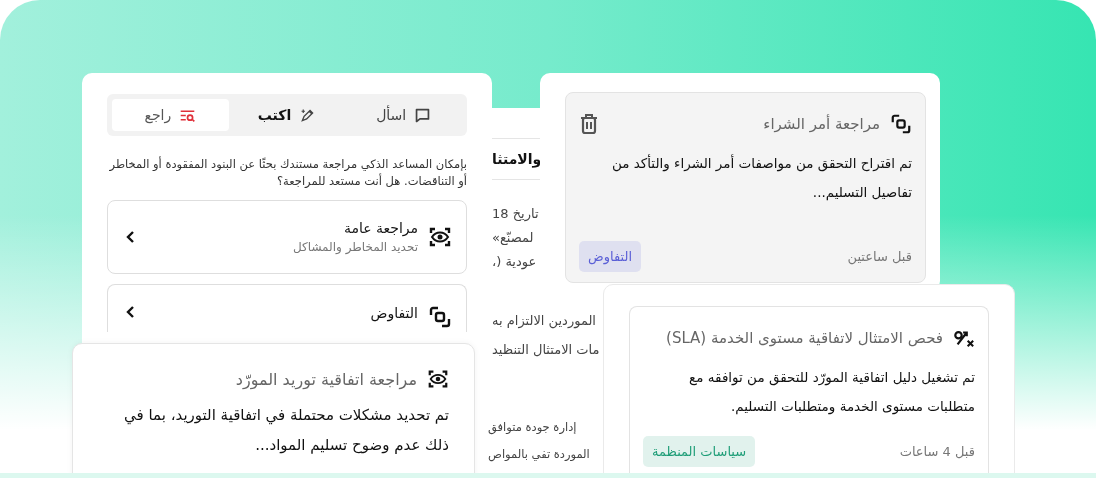  I want to click on card-title: فحص الامتثال لاتفاقية مستوى الخدمة (SLA), so click(804, 338).